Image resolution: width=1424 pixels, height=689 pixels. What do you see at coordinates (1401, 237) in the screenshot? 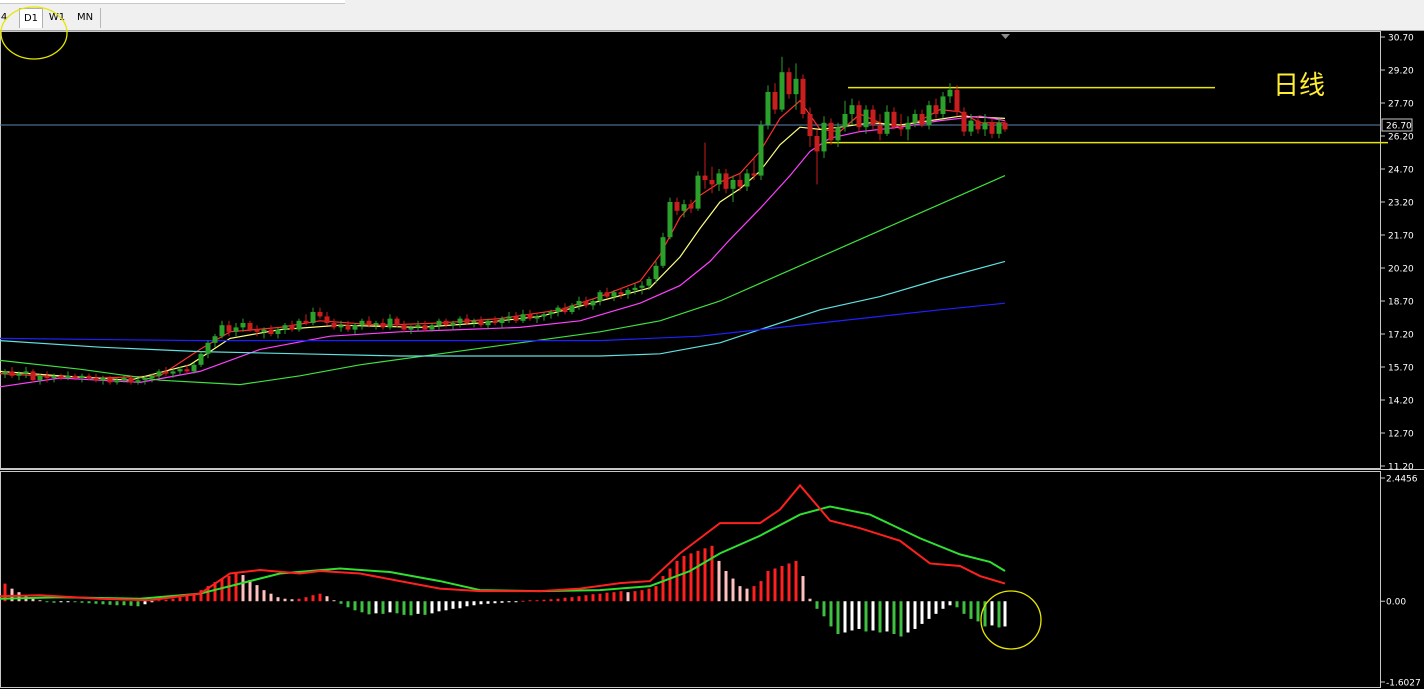
I see `price-axis-label: 21.70` at bounding box center [1401, 237].